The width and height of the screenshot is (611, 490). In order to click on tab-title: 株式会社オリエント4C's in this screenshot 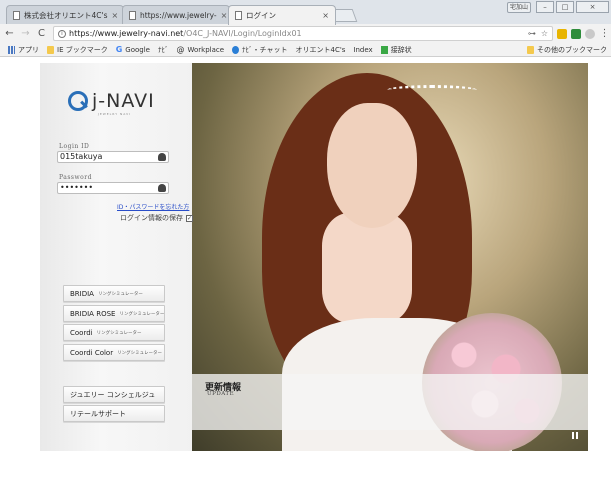, I will do `click(66, 15)`.